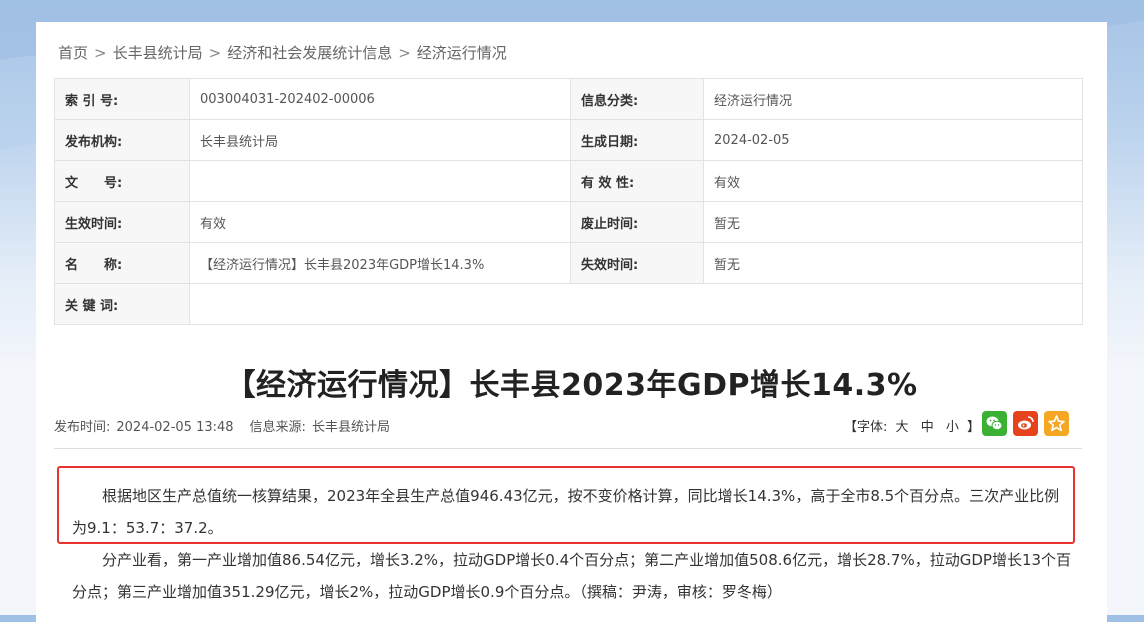 This screenshot has width=1144, height=622. Describe the element at coordinates (637, 99) in the screenshot. I see `category-label: 信息分类:` at that location.